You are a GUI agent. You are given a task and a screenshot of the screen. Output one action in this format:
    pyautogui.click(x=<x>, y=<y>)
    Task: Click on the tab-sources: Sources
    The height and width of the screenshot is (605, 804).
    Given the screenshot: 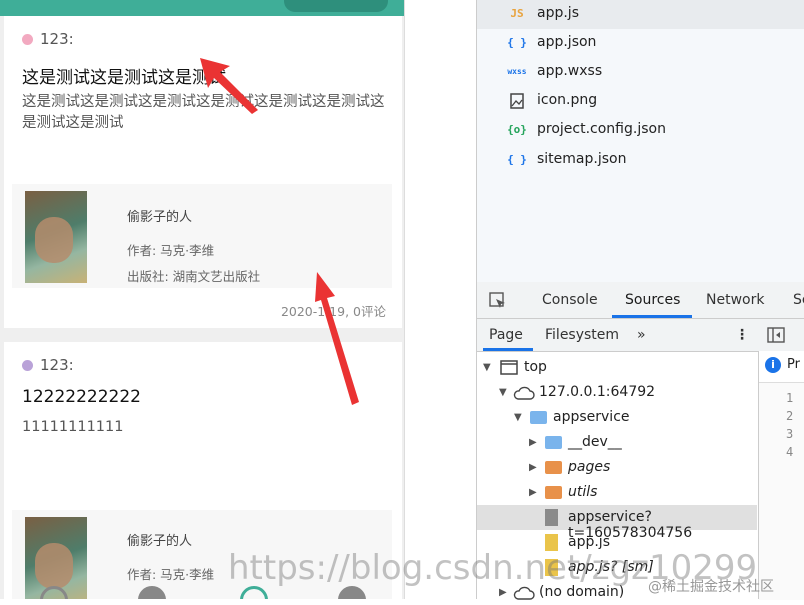 What is the action you would take?
    pyautogui.click(x=652, y=300)
    